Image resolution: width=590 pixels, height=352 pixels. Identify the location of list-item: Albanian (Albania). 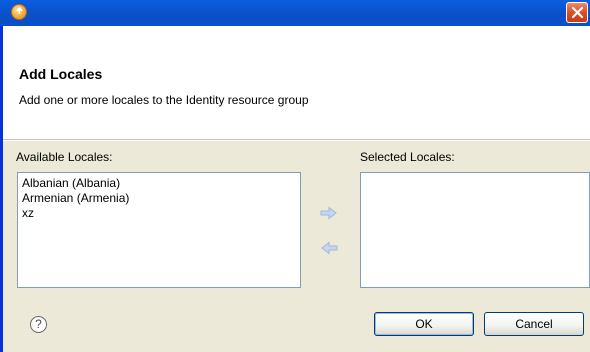
(159, 183).